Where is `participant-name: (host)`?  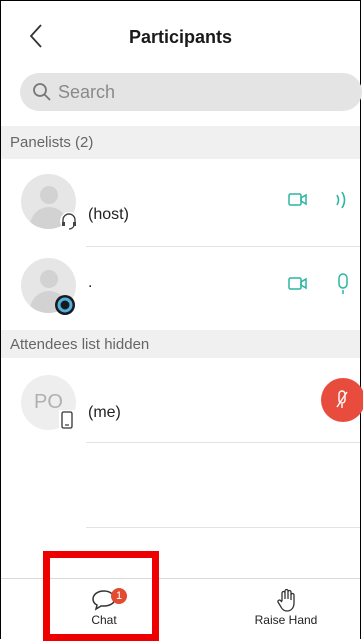
participant-name: (host) is located at coordinates (108, 214).